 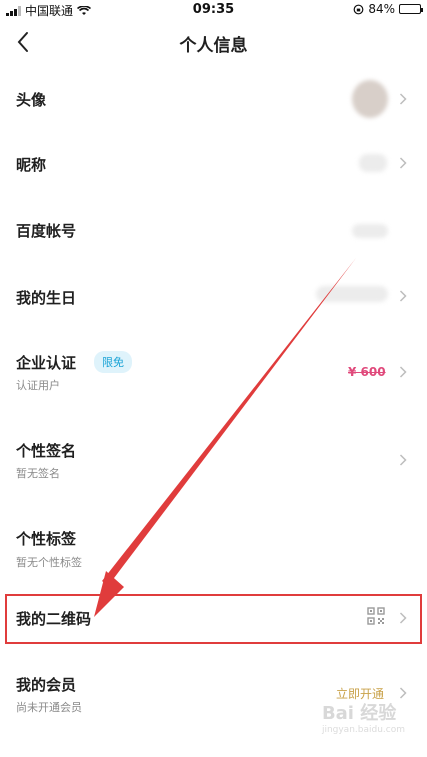 What do you see at coordinates (213, 459) in the screenshot?
I see `row-signature: 个性签名 暂无签名` at bounding box center [213, 459].